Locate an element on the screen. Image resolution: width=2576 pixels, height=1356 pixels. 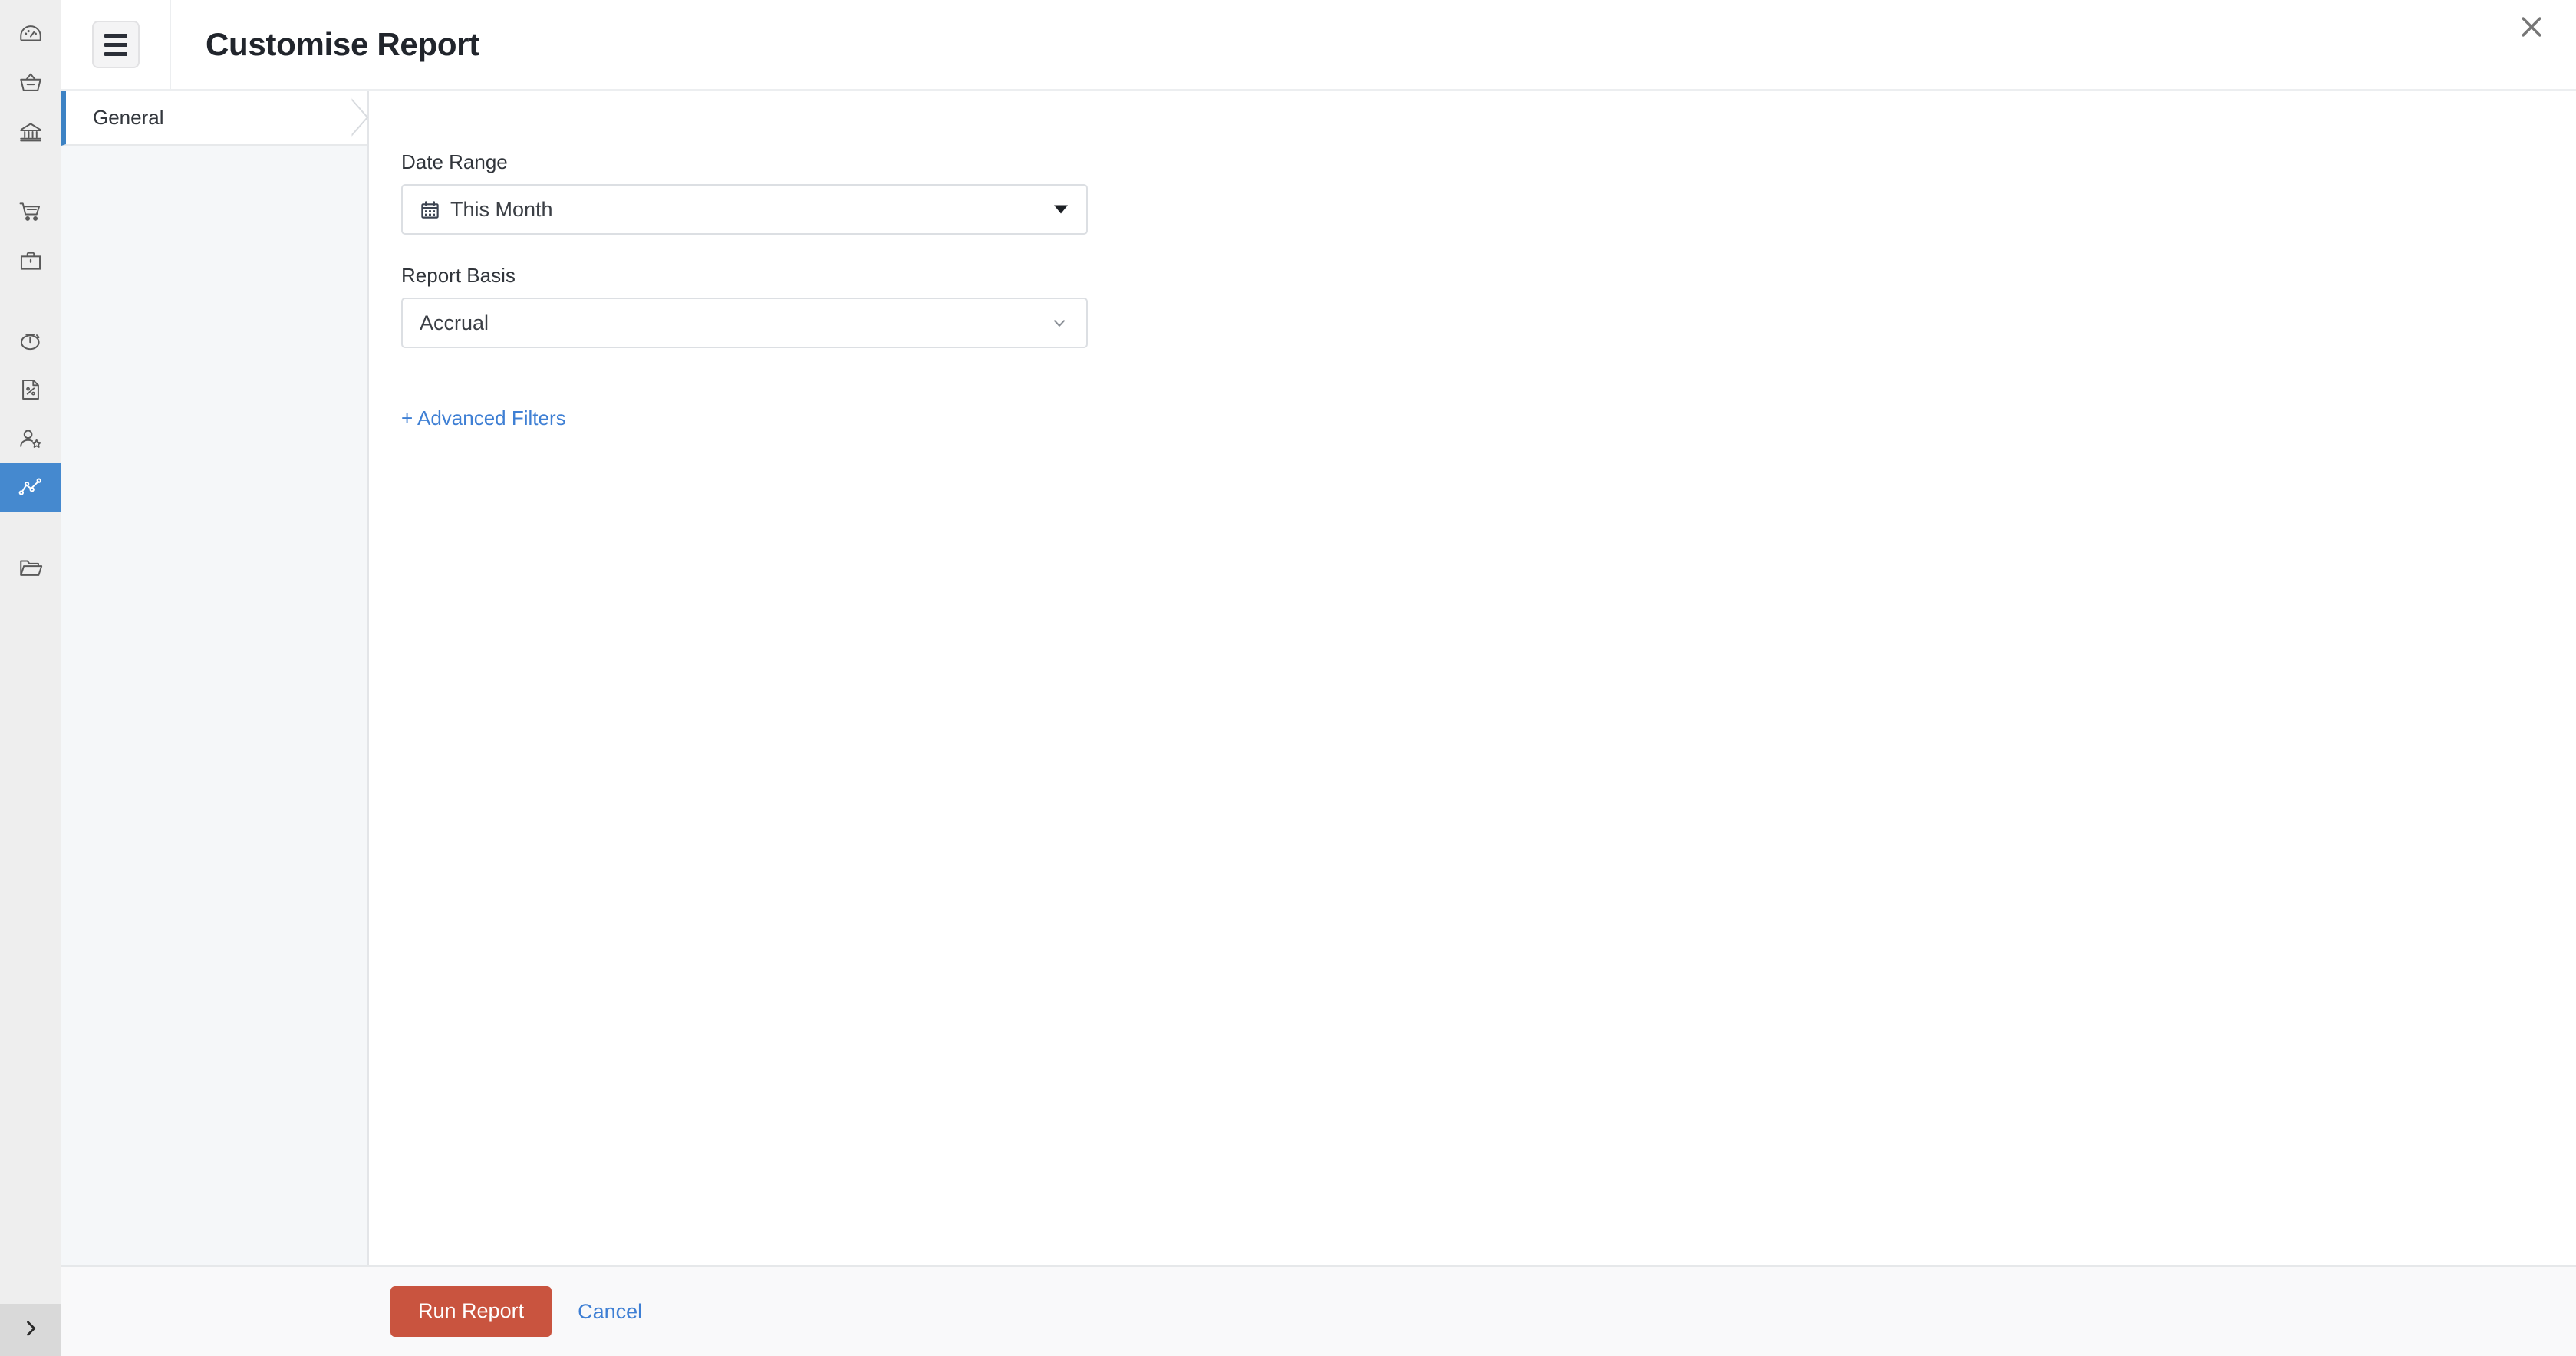
report-basis-field: Report Basis Accrual is located at coordinates (1488, 306).